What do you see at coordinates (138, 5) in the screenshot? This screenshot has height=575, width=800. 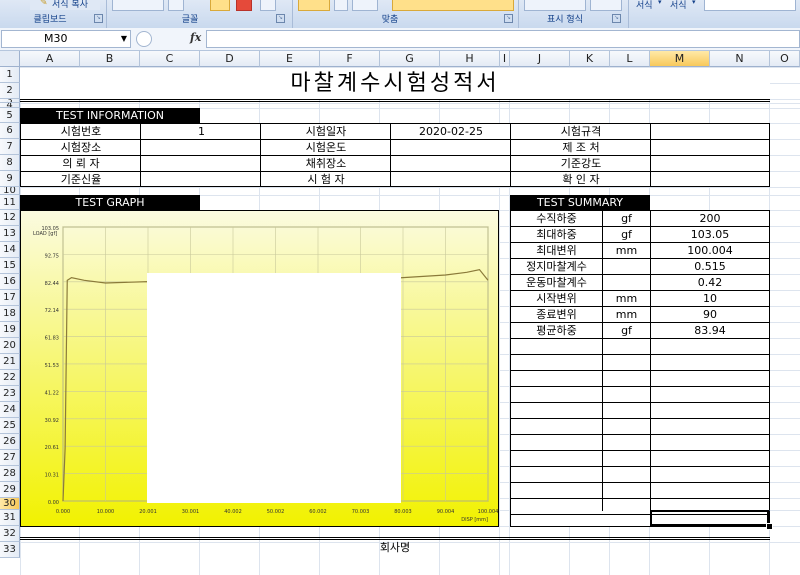 I see `font-size-box` at bounding box center [138, 5].